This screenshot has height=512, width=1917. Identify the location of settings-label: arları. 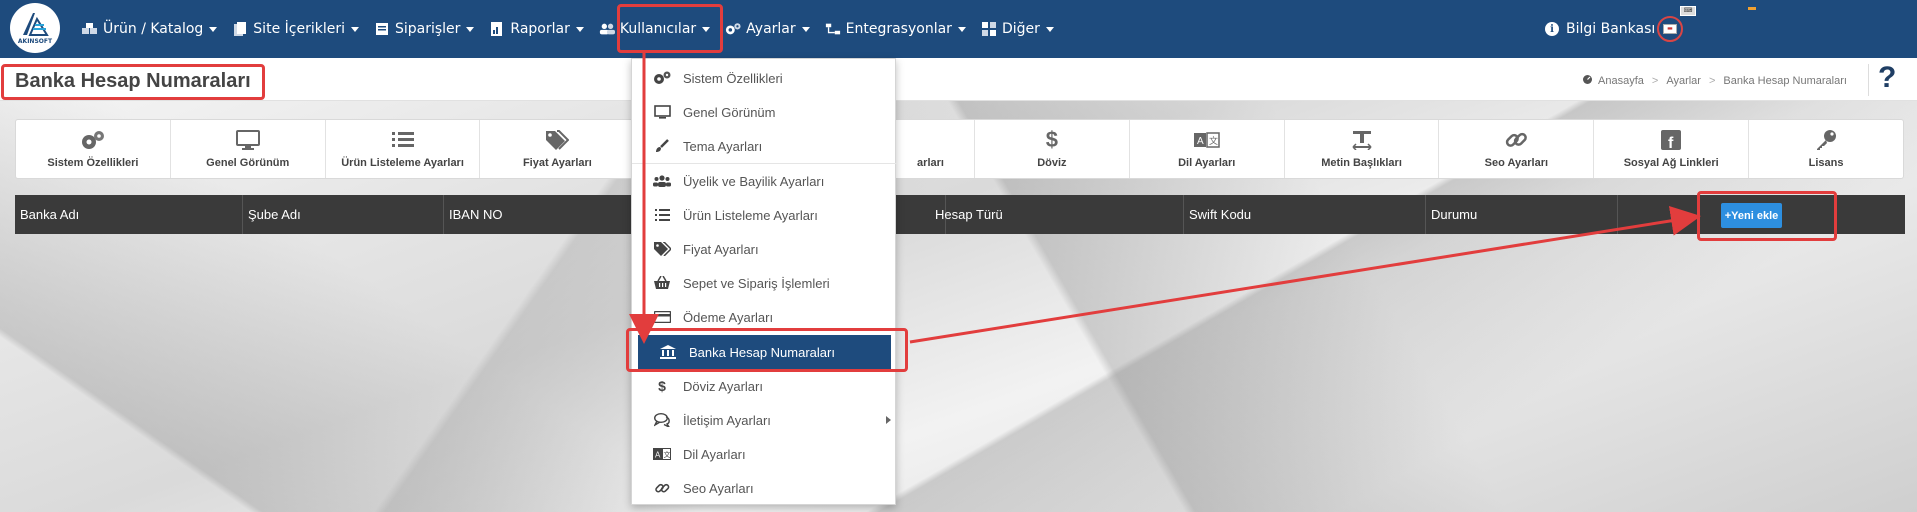
(930, 163).